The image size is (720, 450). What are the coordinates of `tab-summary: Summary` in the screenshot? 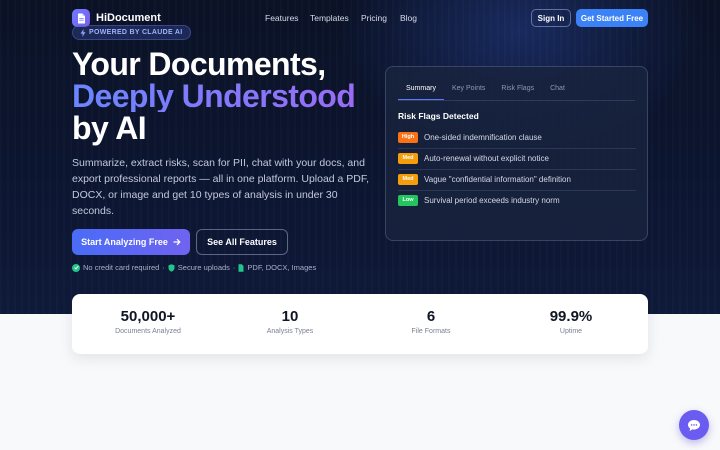 It's located at (421, 90).